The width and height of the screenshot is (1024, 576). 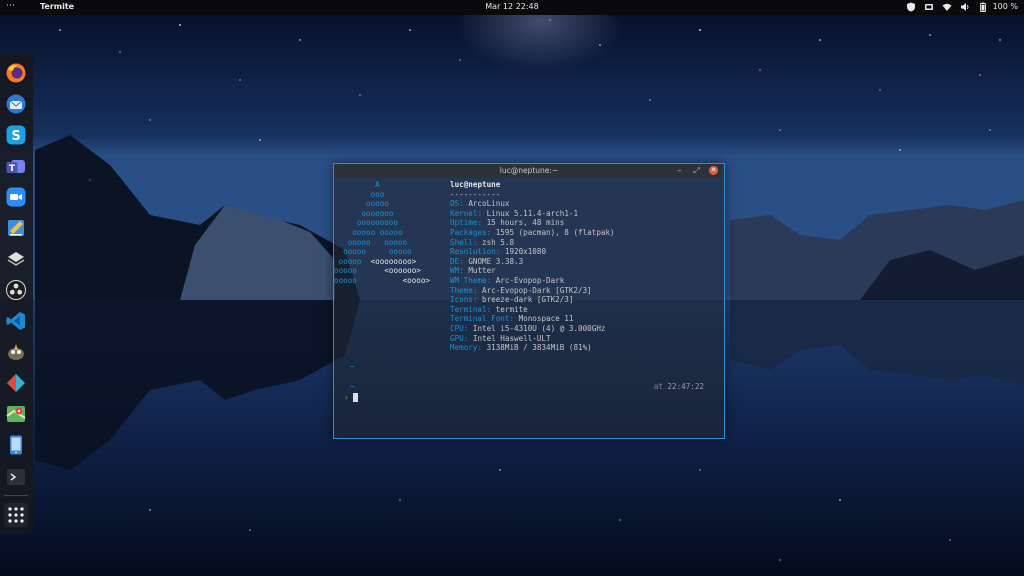 I want to click on info-row: Kernel: Linux 5.11.4-arch1-1, so click(x=514, y=213).